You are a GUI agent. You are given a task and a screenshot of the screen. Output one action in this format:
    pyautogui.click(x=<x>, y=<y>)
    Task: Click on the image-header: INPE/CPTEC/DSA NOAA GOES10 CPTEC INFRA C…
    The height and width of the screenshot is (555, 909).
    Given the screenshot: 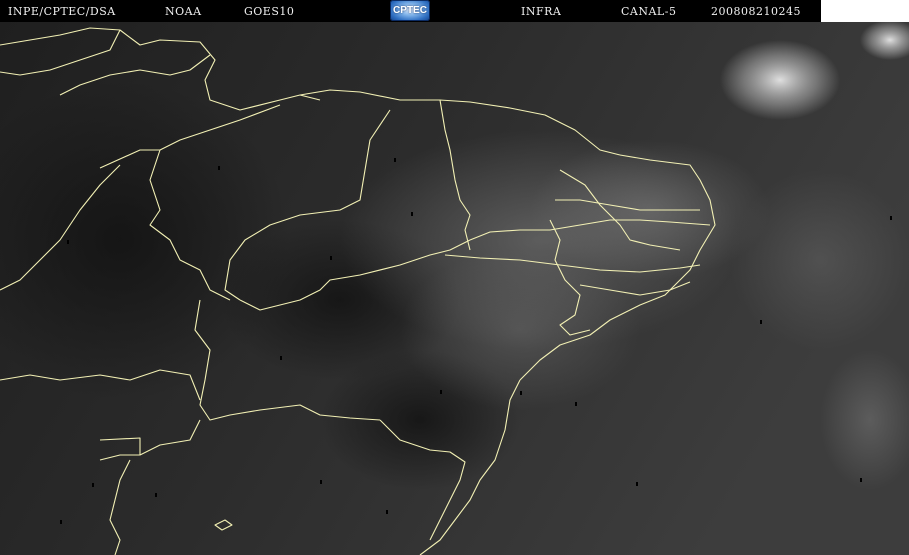 What is the action you would take?
    pyautogui.click(x=410, y=11)
    